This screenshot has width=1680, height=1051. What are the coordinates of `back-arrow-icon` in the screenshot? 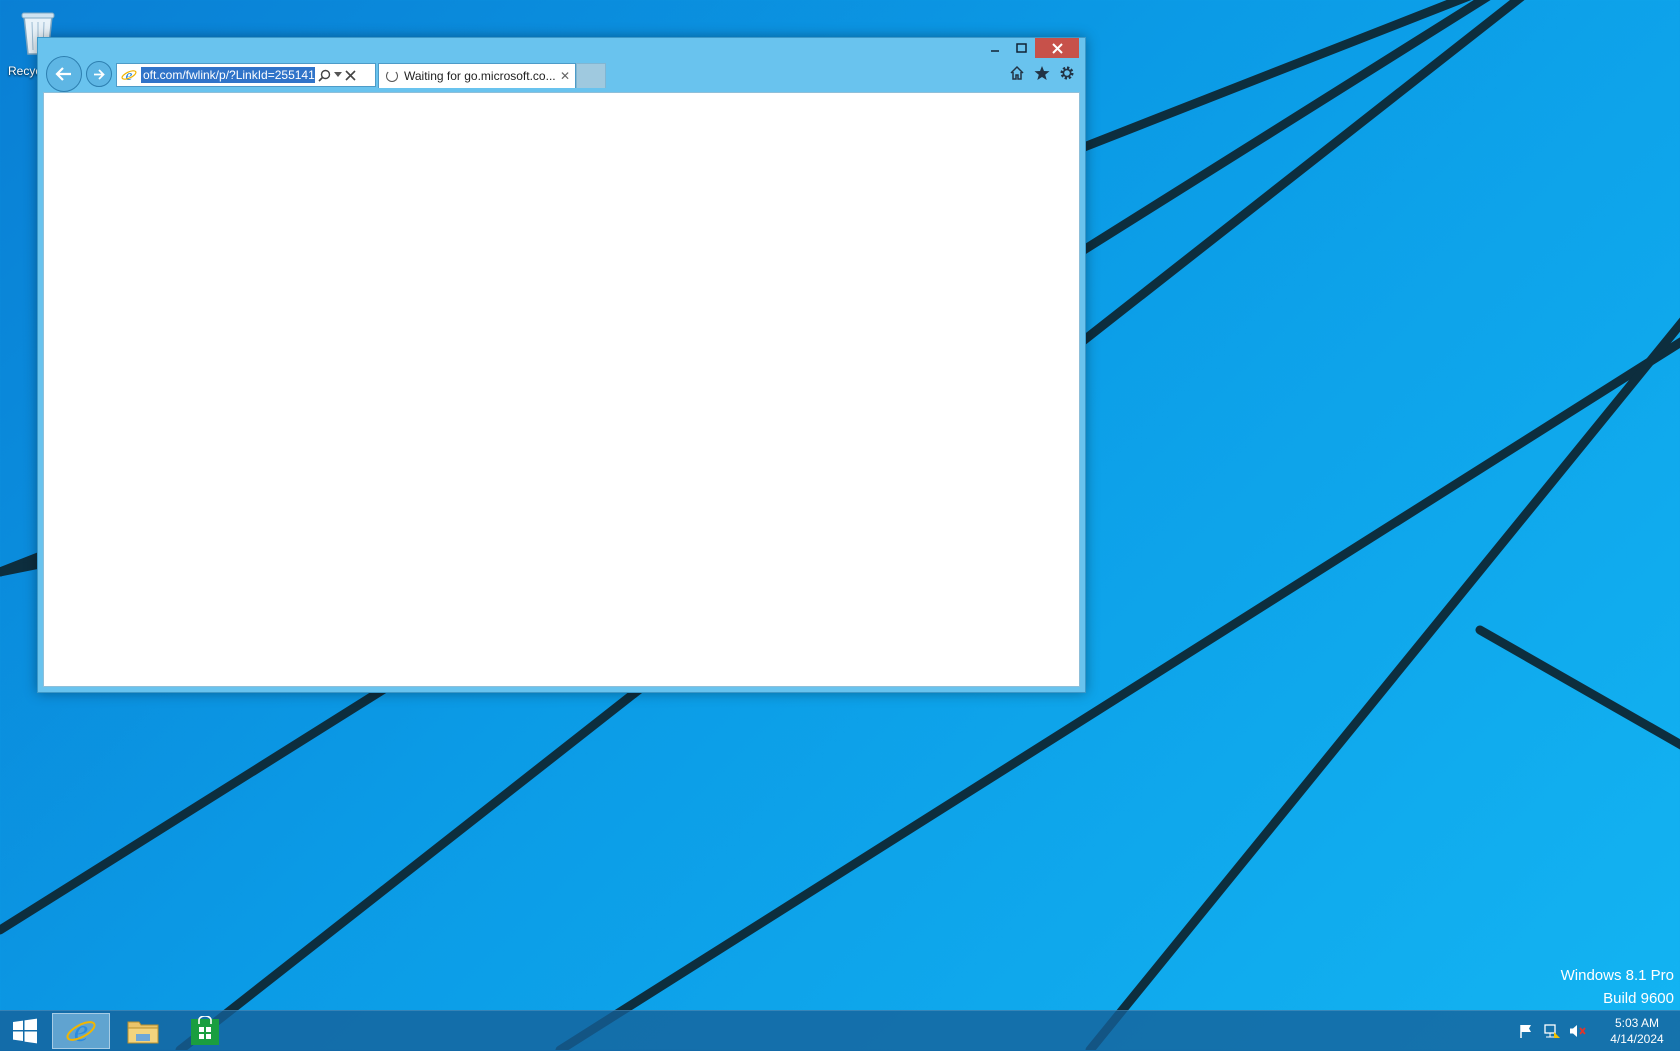 It's located at (63, 74).